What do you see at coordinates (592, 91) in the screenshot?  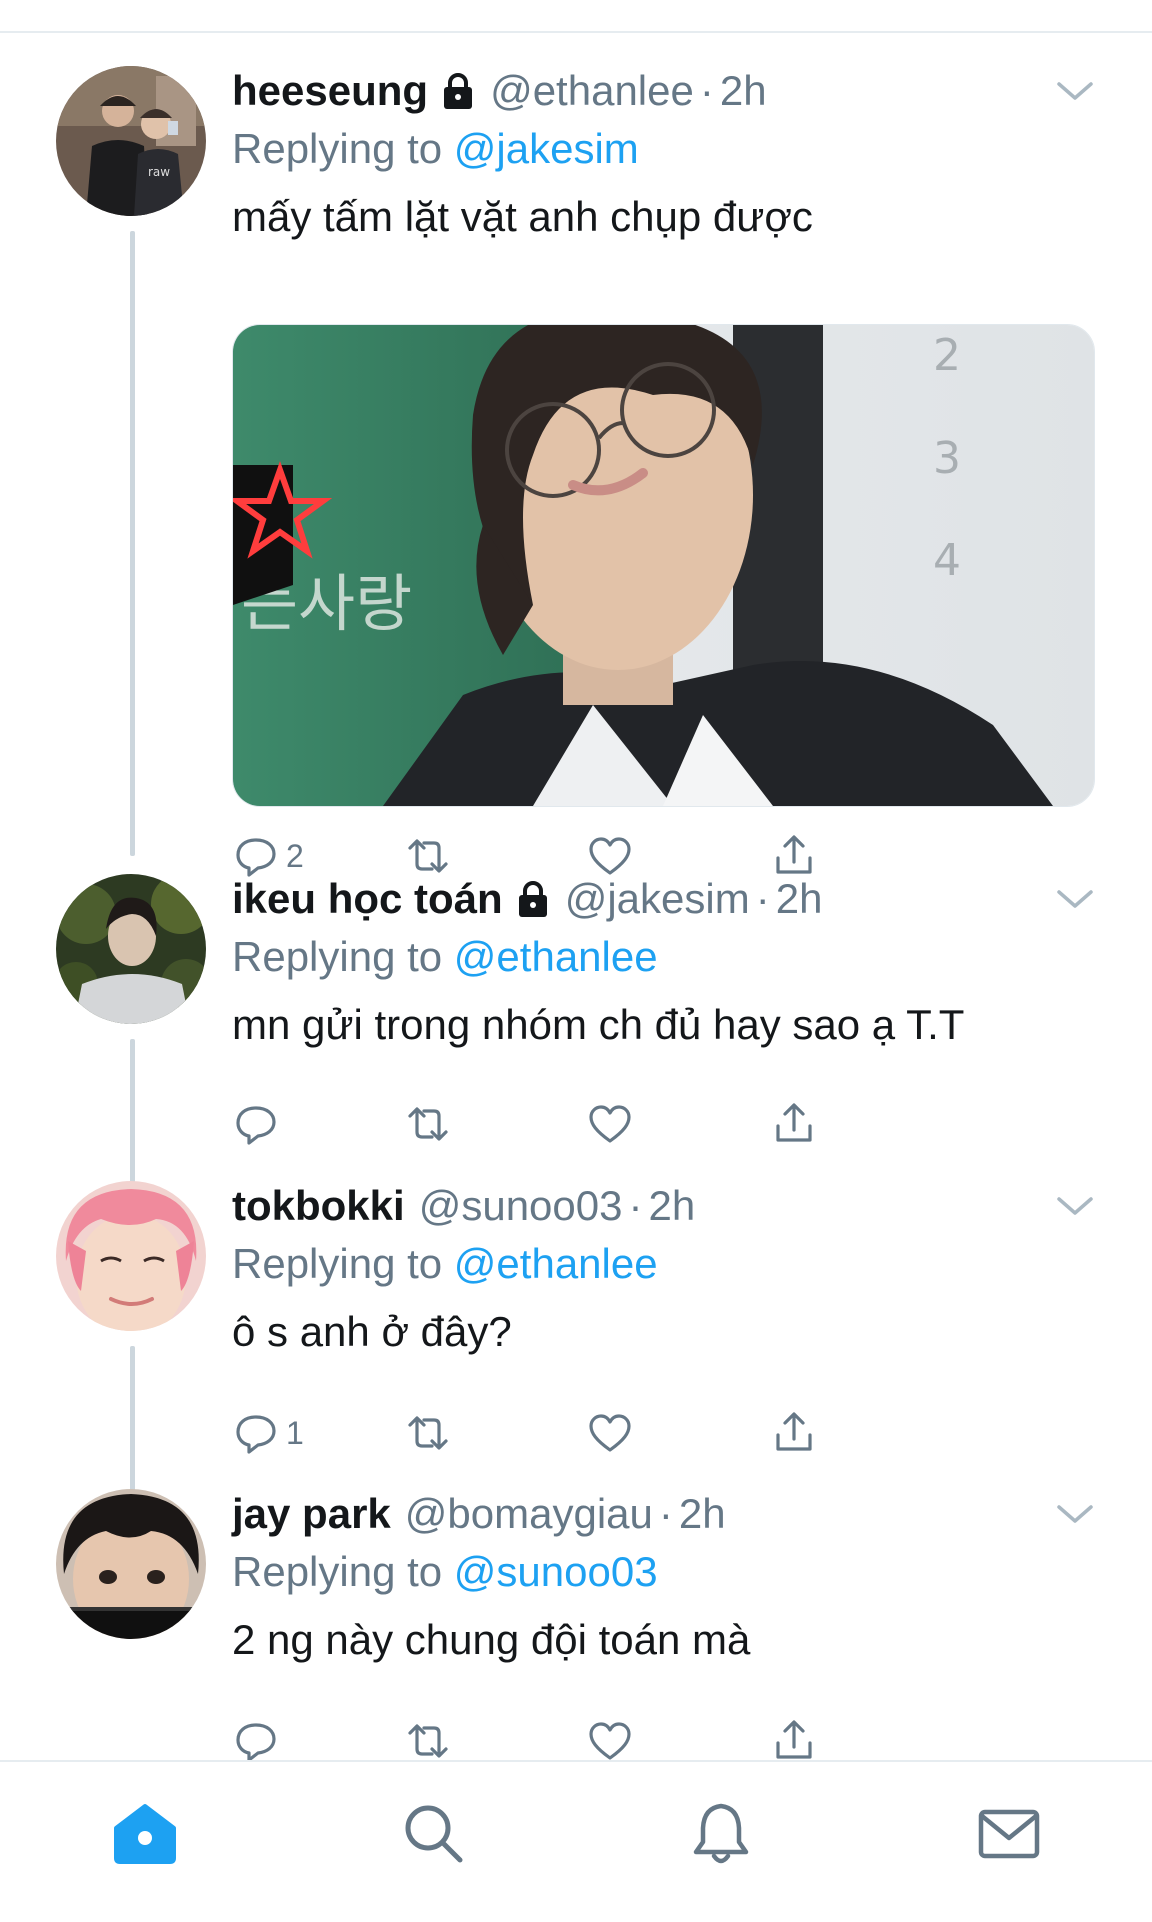 I see `user-handle: @ethanlee` at bounding box center [592, 91].